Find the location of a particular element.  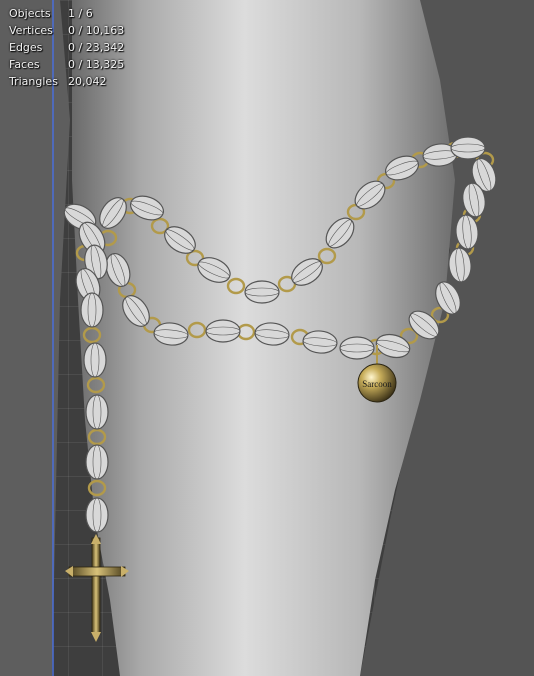

torso-shape is located at coordinates (35, 338).